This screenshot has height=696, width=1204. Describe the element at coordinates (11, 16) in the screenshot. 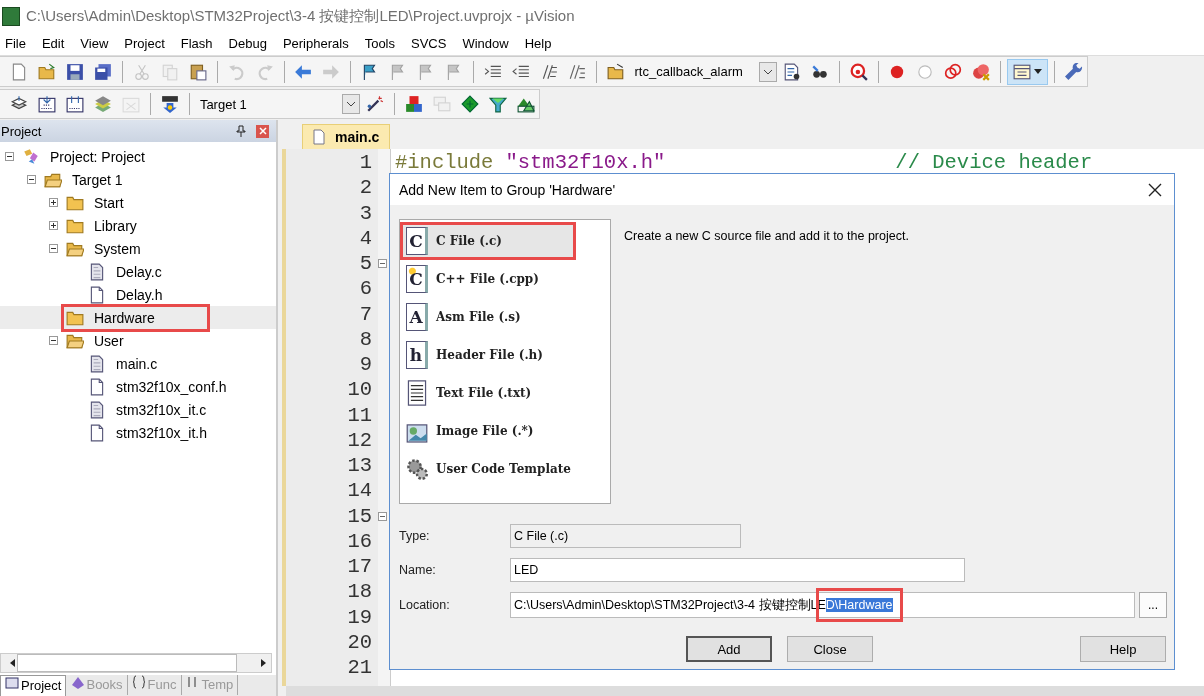

I see `app-icon` at that location.